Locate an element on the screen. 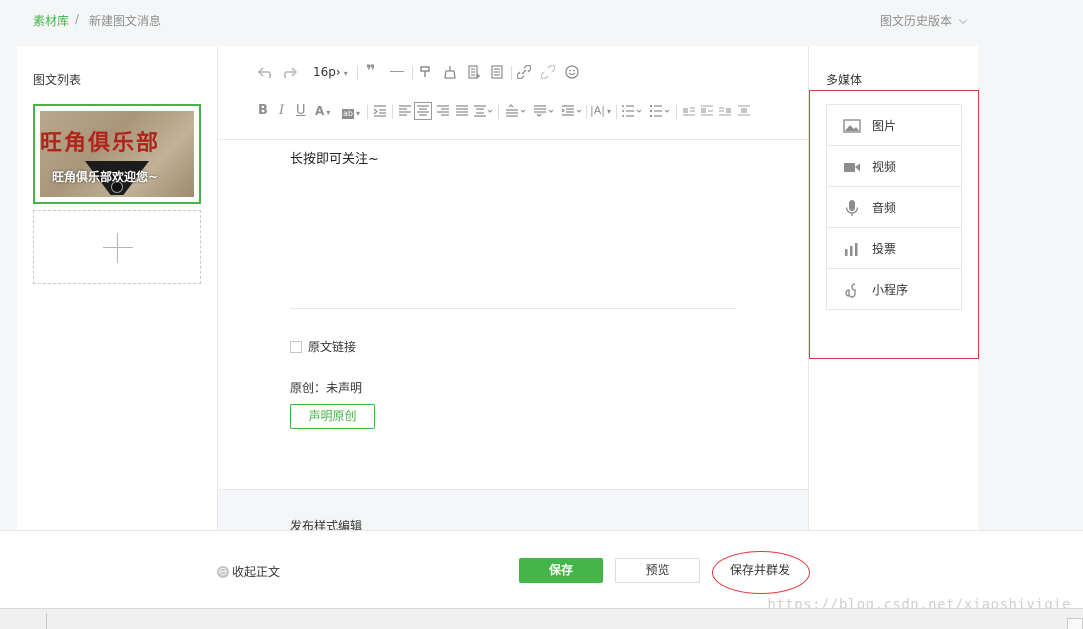  article-card-selected: 旺角俱乐部 旺角俱乐部欢迎您~ is located at coordinates (117, 154).